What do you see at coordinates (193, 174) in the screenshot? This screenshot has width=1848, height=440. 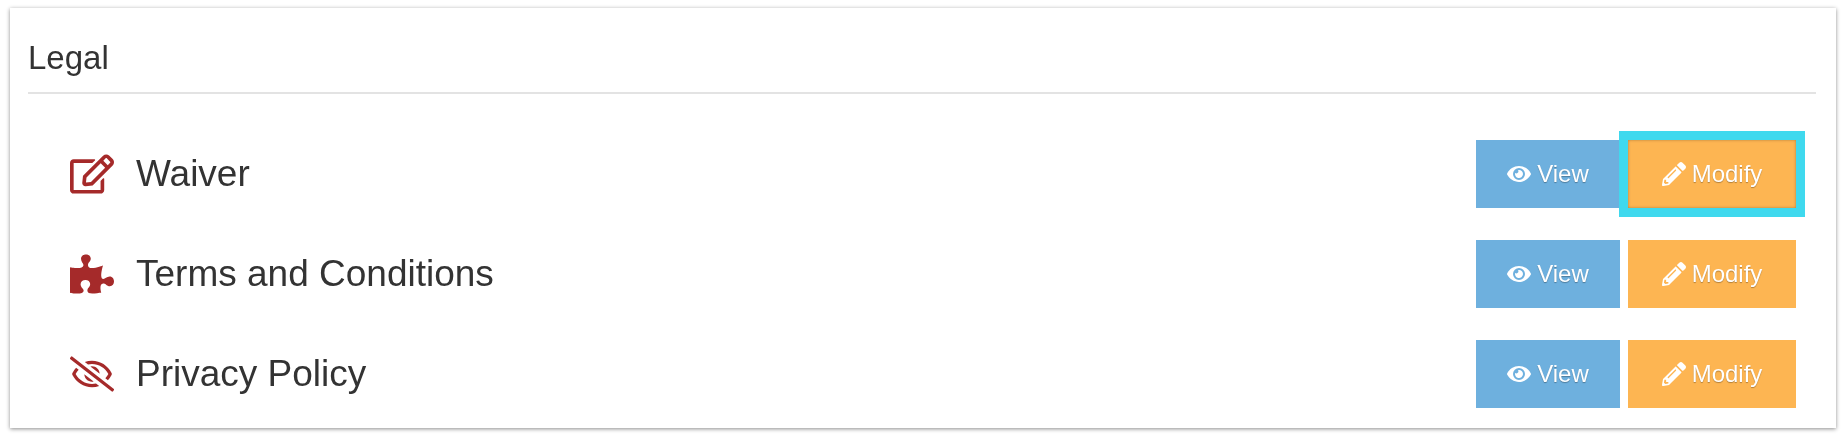 I see `document-name: Waiver` at bounding box center [193, 174].